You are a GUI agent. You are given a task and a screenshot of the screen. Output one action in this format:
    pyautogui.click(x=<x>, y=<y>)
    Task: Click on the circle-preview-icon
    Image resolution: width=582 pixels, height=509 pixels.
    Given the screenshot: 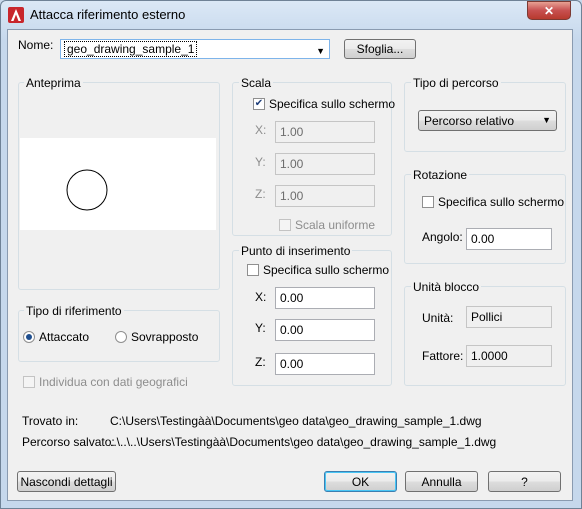 What is the action you would take?
    pyautogui.click(x=87, y=190)
    